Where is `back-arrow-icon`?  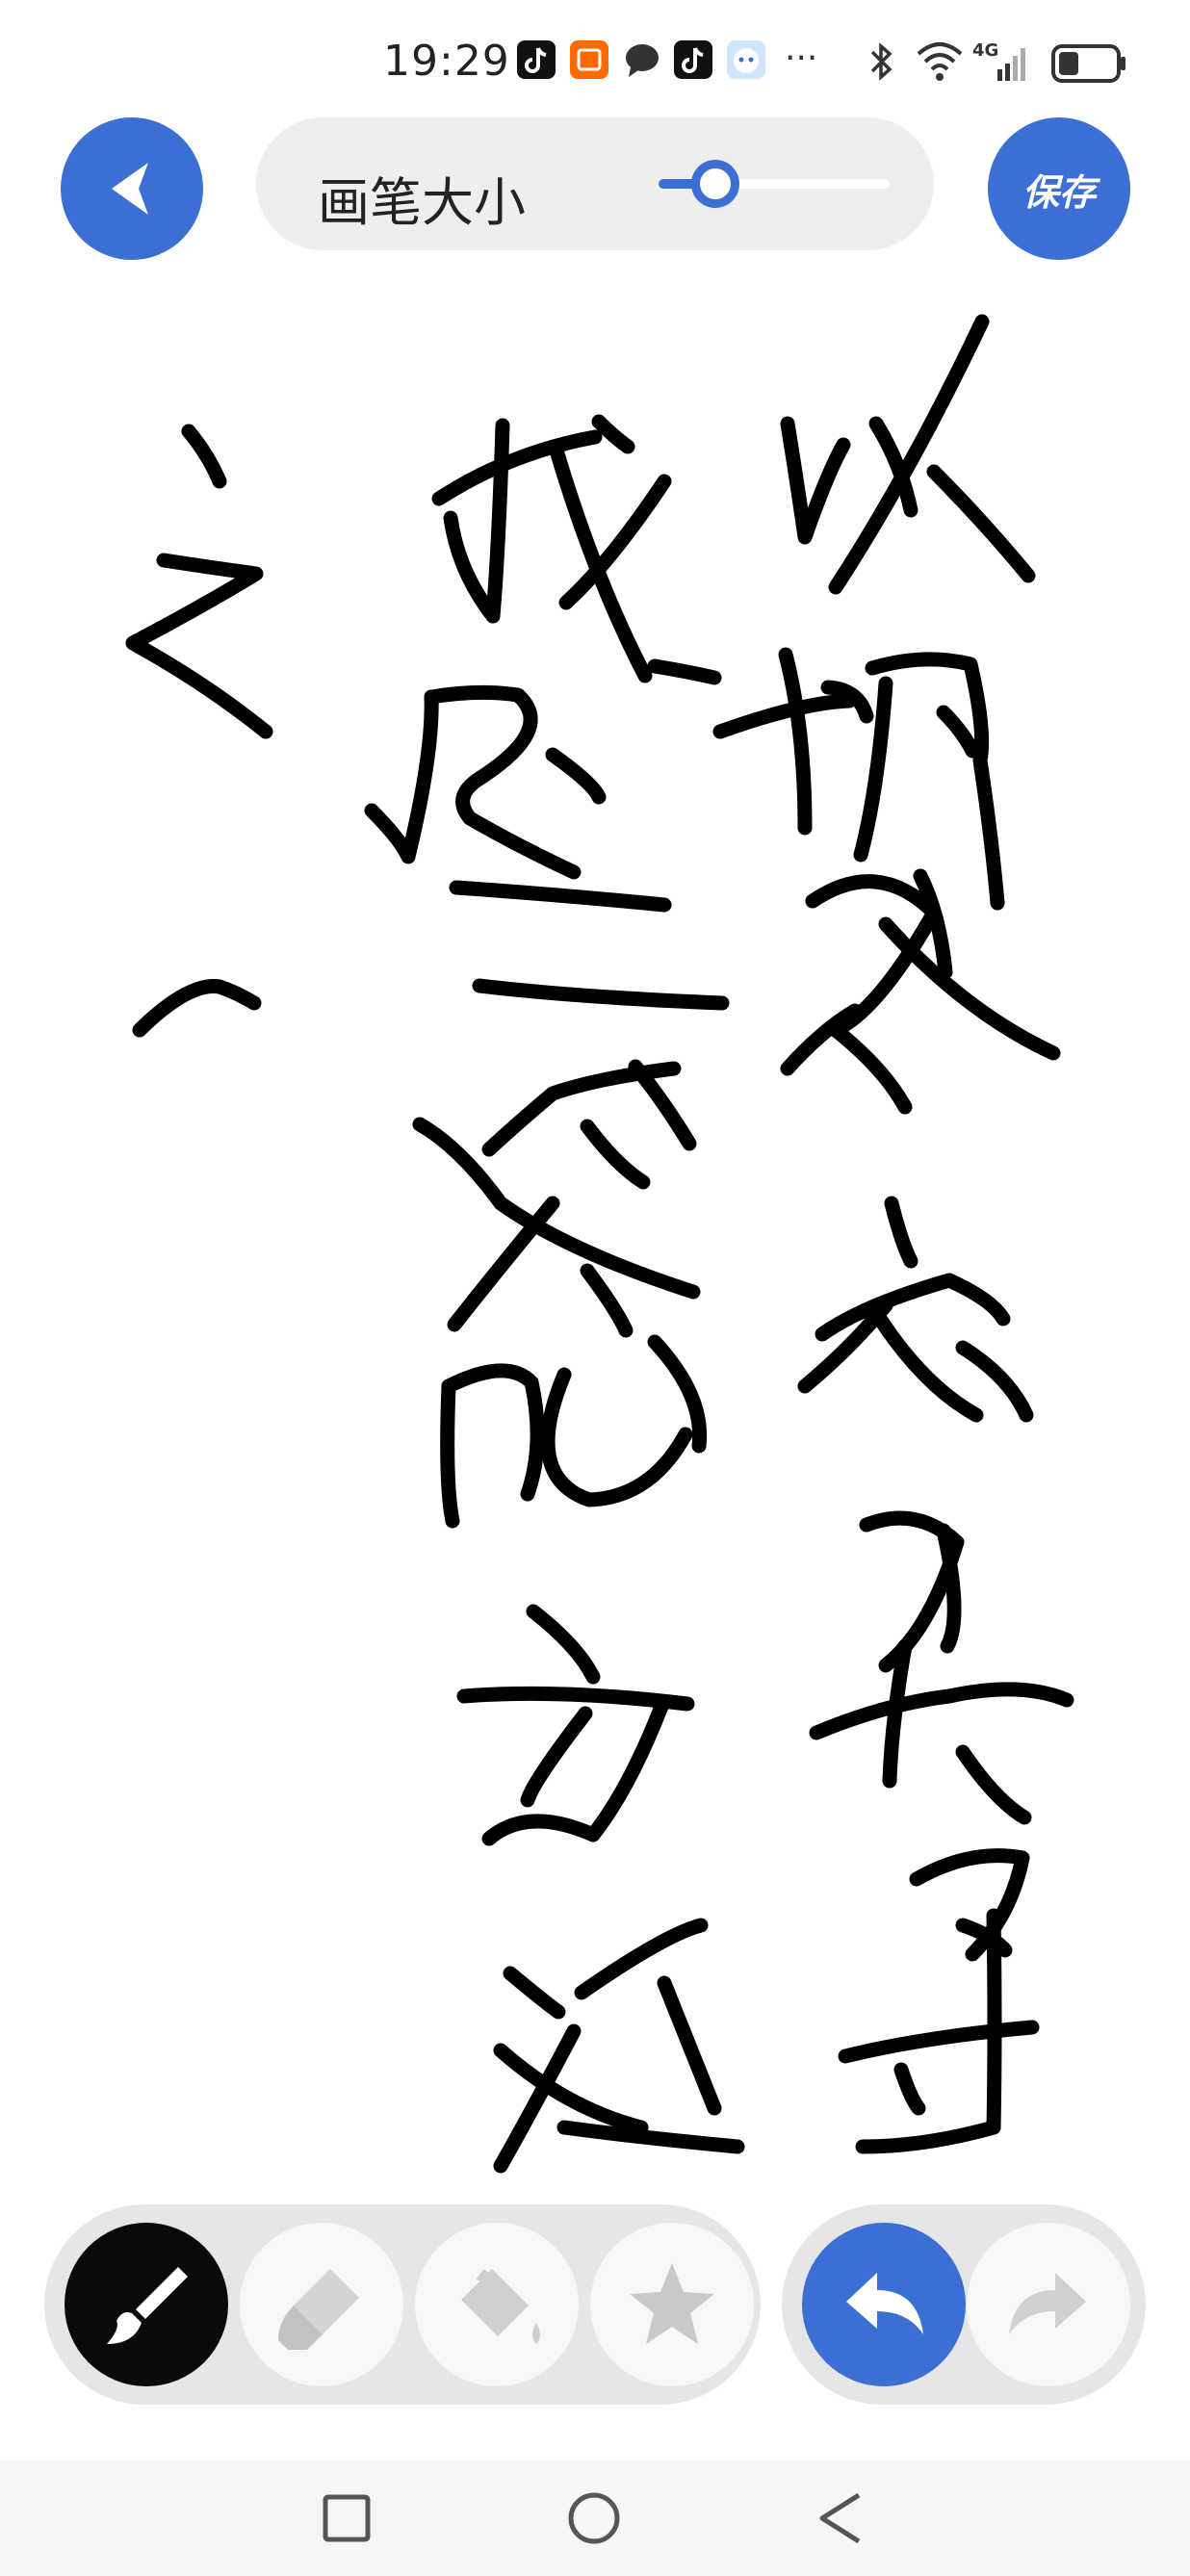 back-arrow-icon is located at coordinates (130, 189).